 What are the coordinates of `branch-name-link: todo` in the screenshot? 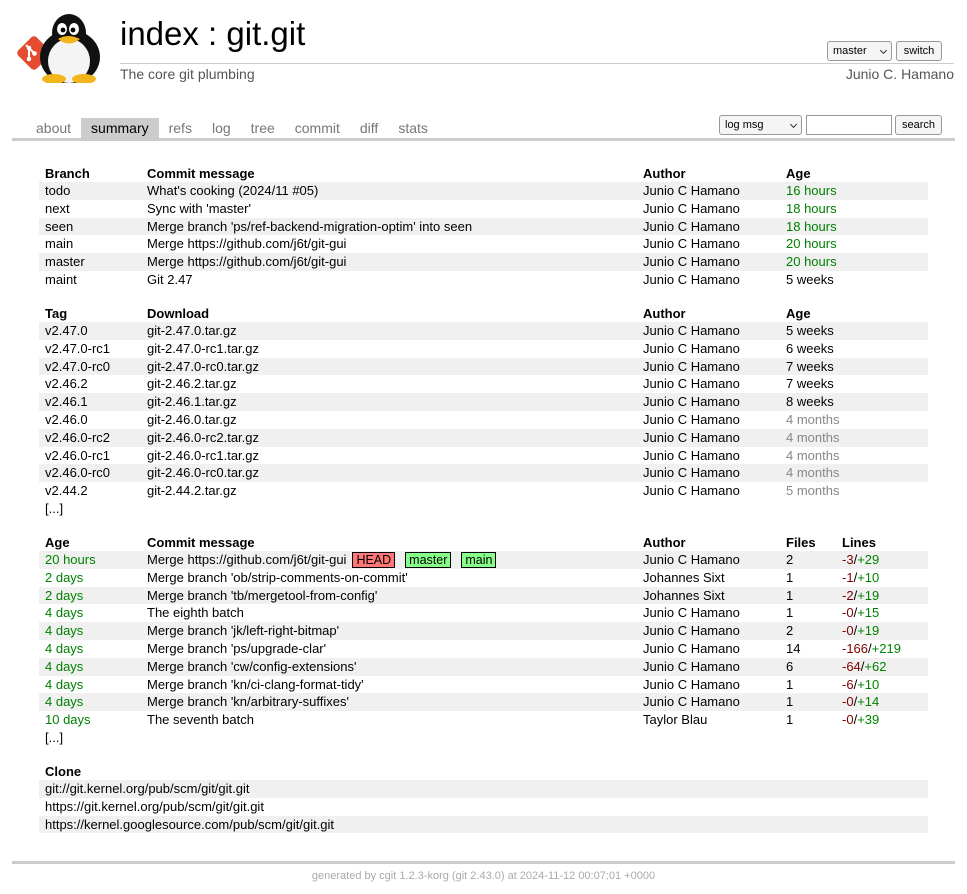 It's located at (57, 191).